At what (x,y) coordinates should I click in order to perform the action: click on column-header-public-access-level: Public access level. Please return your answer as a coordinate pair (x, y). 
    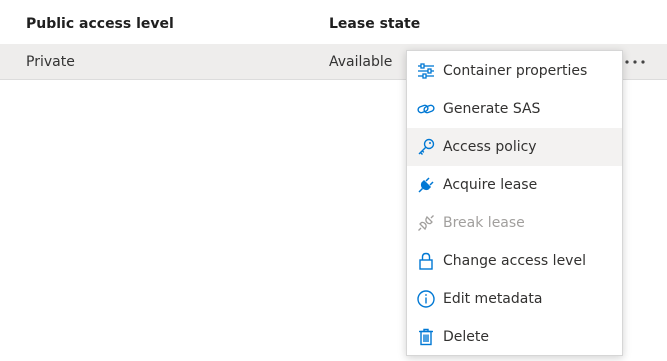
    Looking at the image, I should click on (100, 24).